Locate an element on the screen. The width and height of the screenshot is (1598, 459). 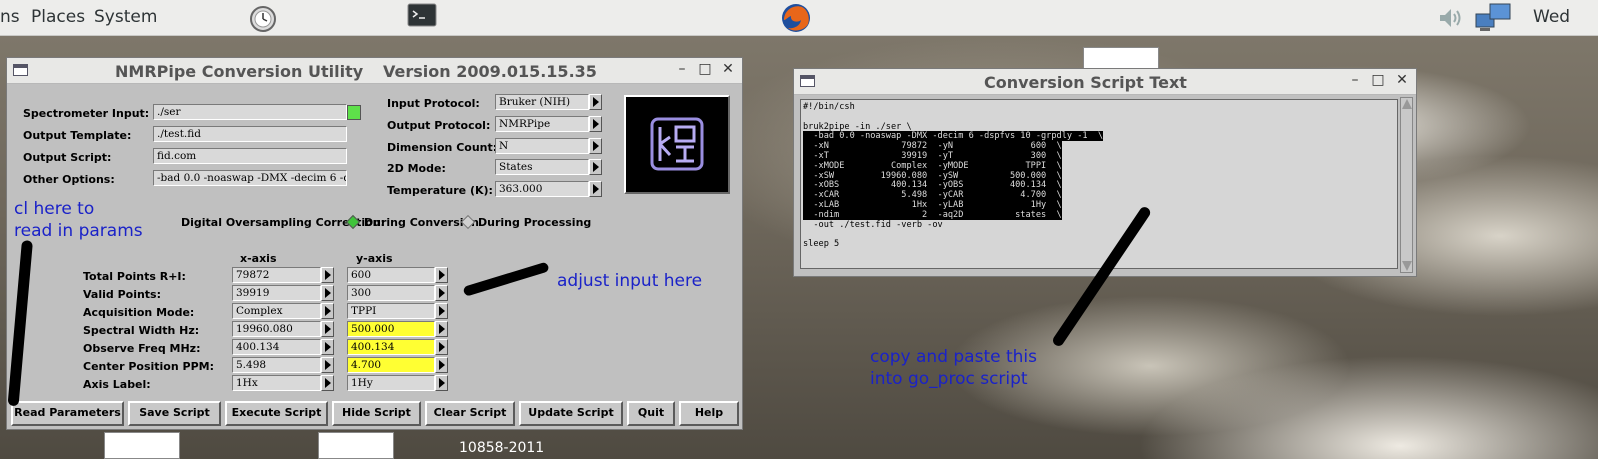
menu-system: System is located at coordinates (125, 17).